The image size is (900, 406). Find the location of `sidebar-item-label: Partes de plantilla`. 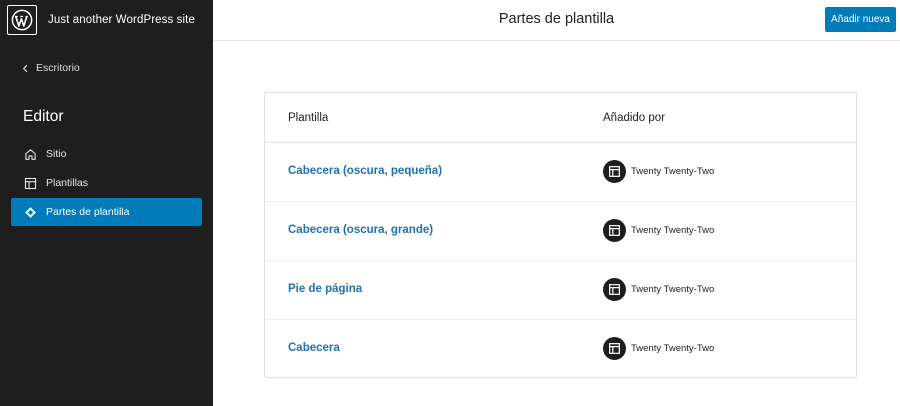

sidebar-item-label: Partes de plantilla is located at coordinates (88, 212).